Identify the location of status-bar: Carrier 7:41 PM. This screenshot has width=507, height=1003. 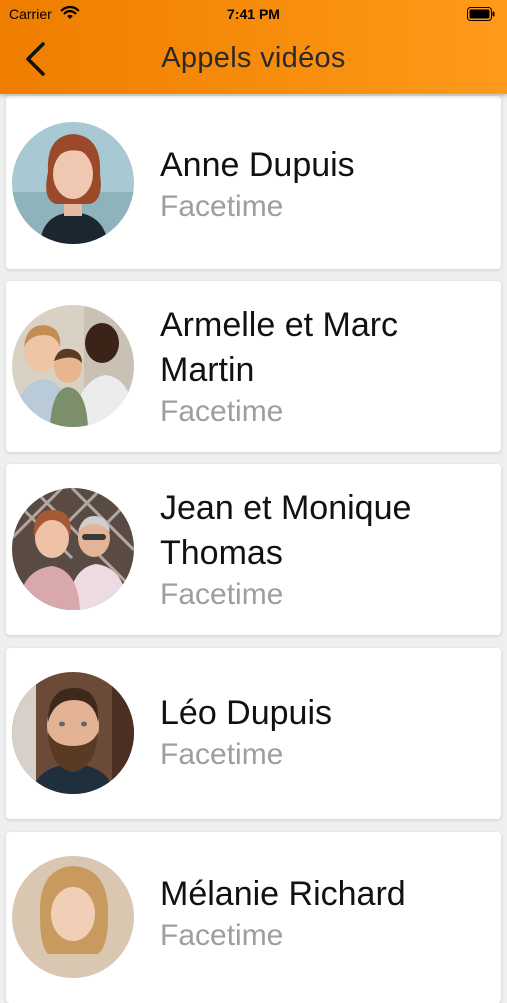
(253, 14).